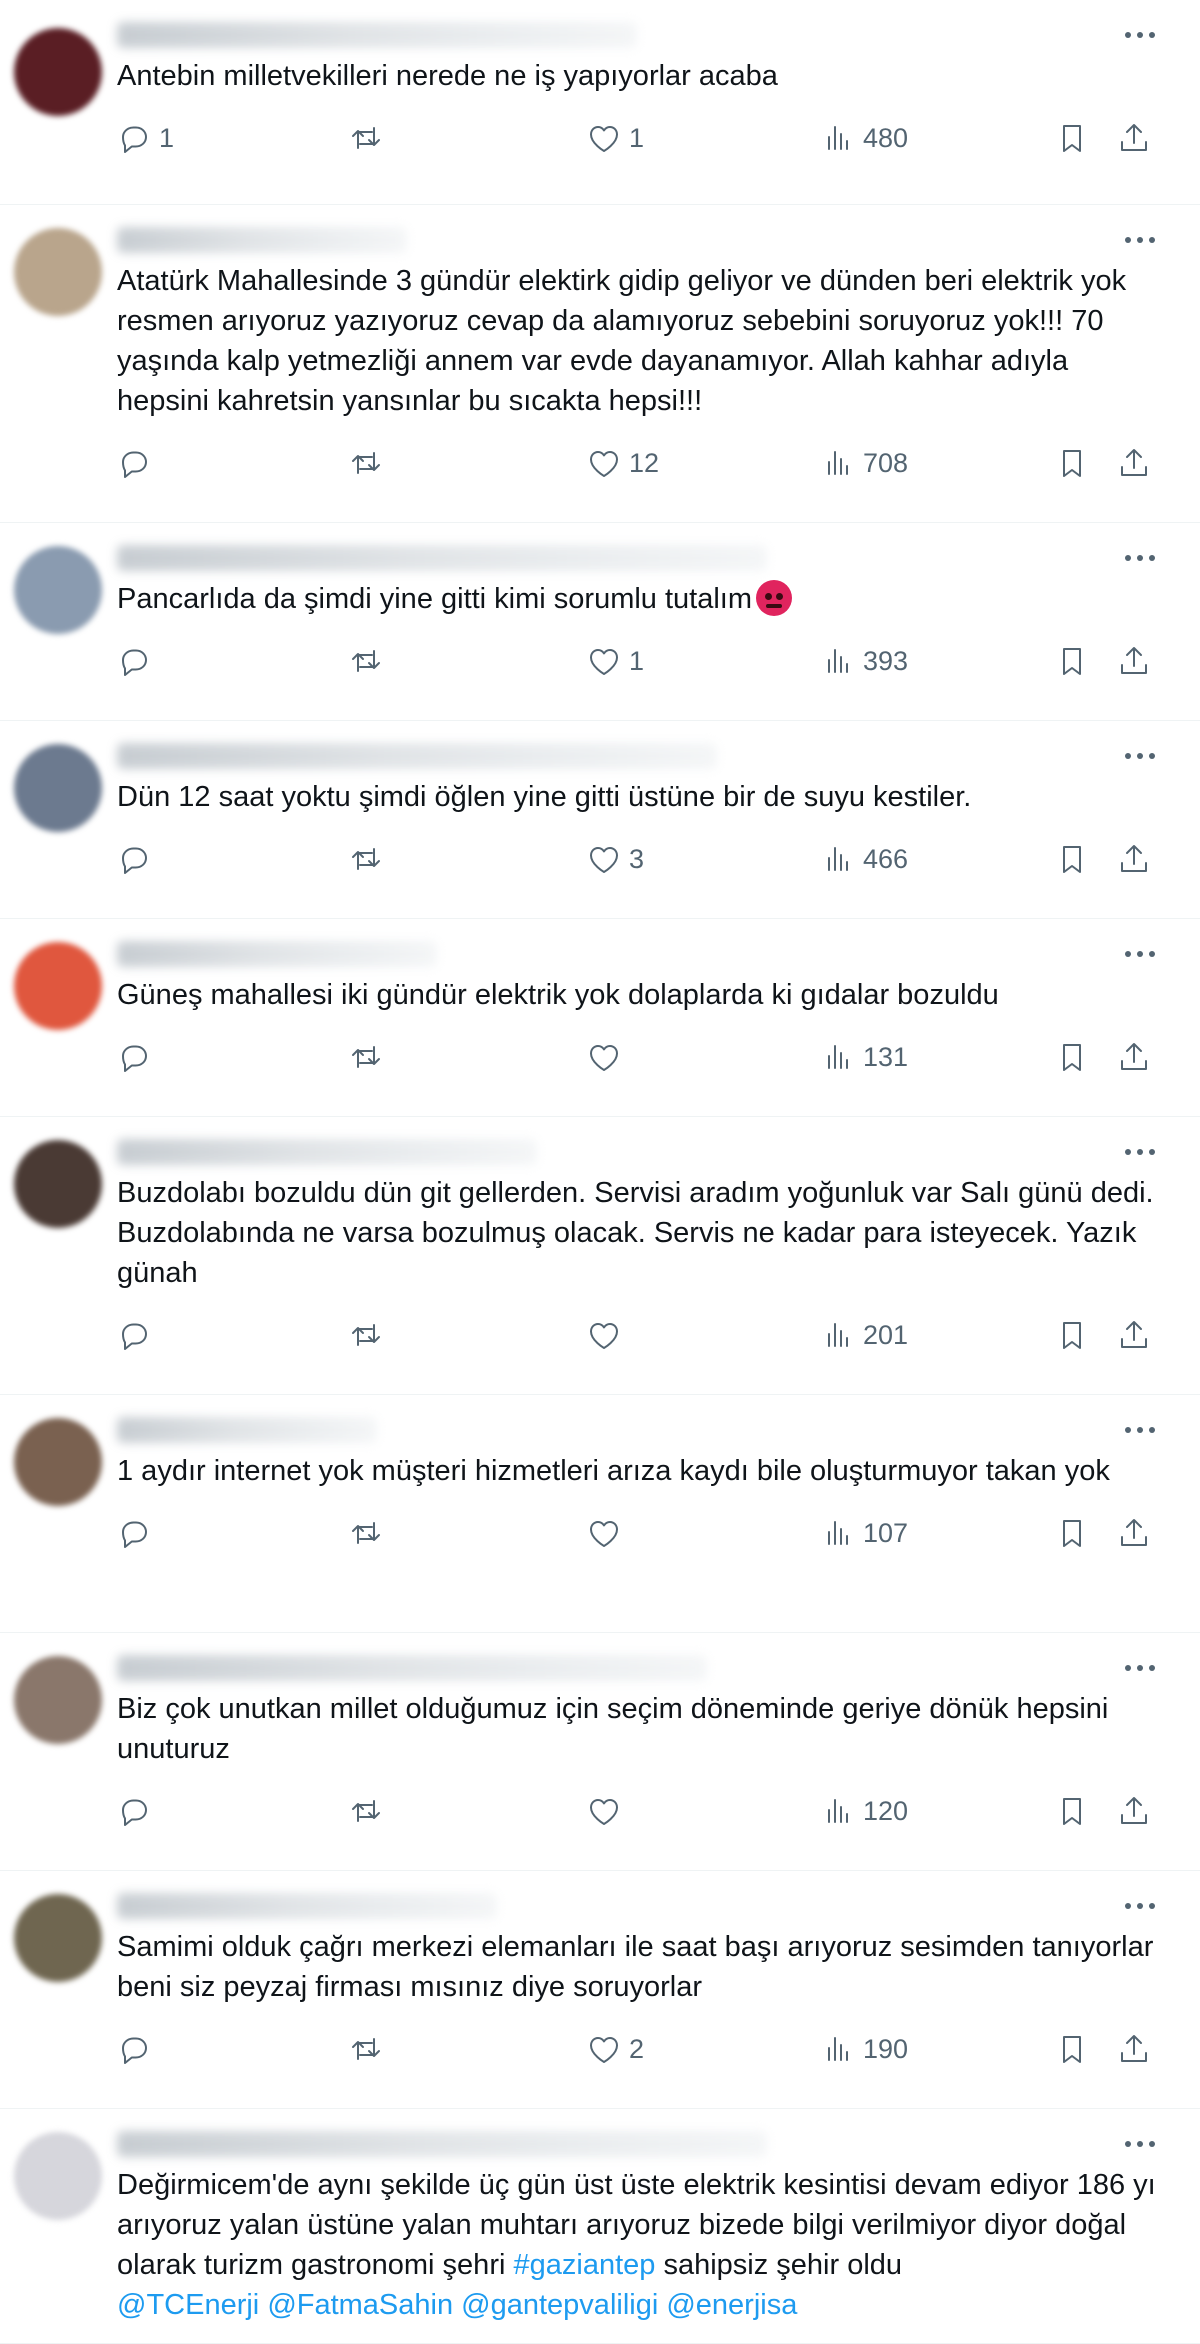 This screenshot has width=1200, height=2344. What do you see at coordinates (145, 138) in the screenshot?
I see `reply-button: 1` at bounding box center [145, 138].